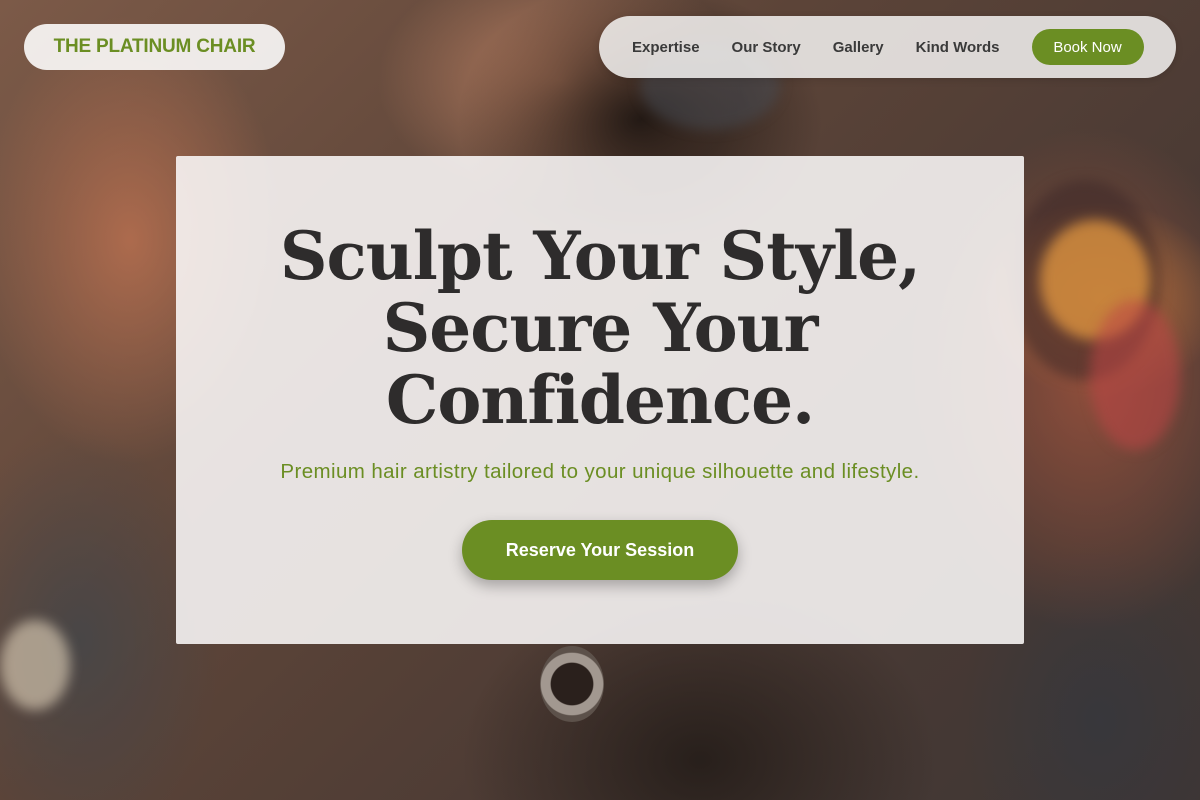 This screenshot has width=1200, height=800. I want to click on bokeh-light, so click(35, 665).